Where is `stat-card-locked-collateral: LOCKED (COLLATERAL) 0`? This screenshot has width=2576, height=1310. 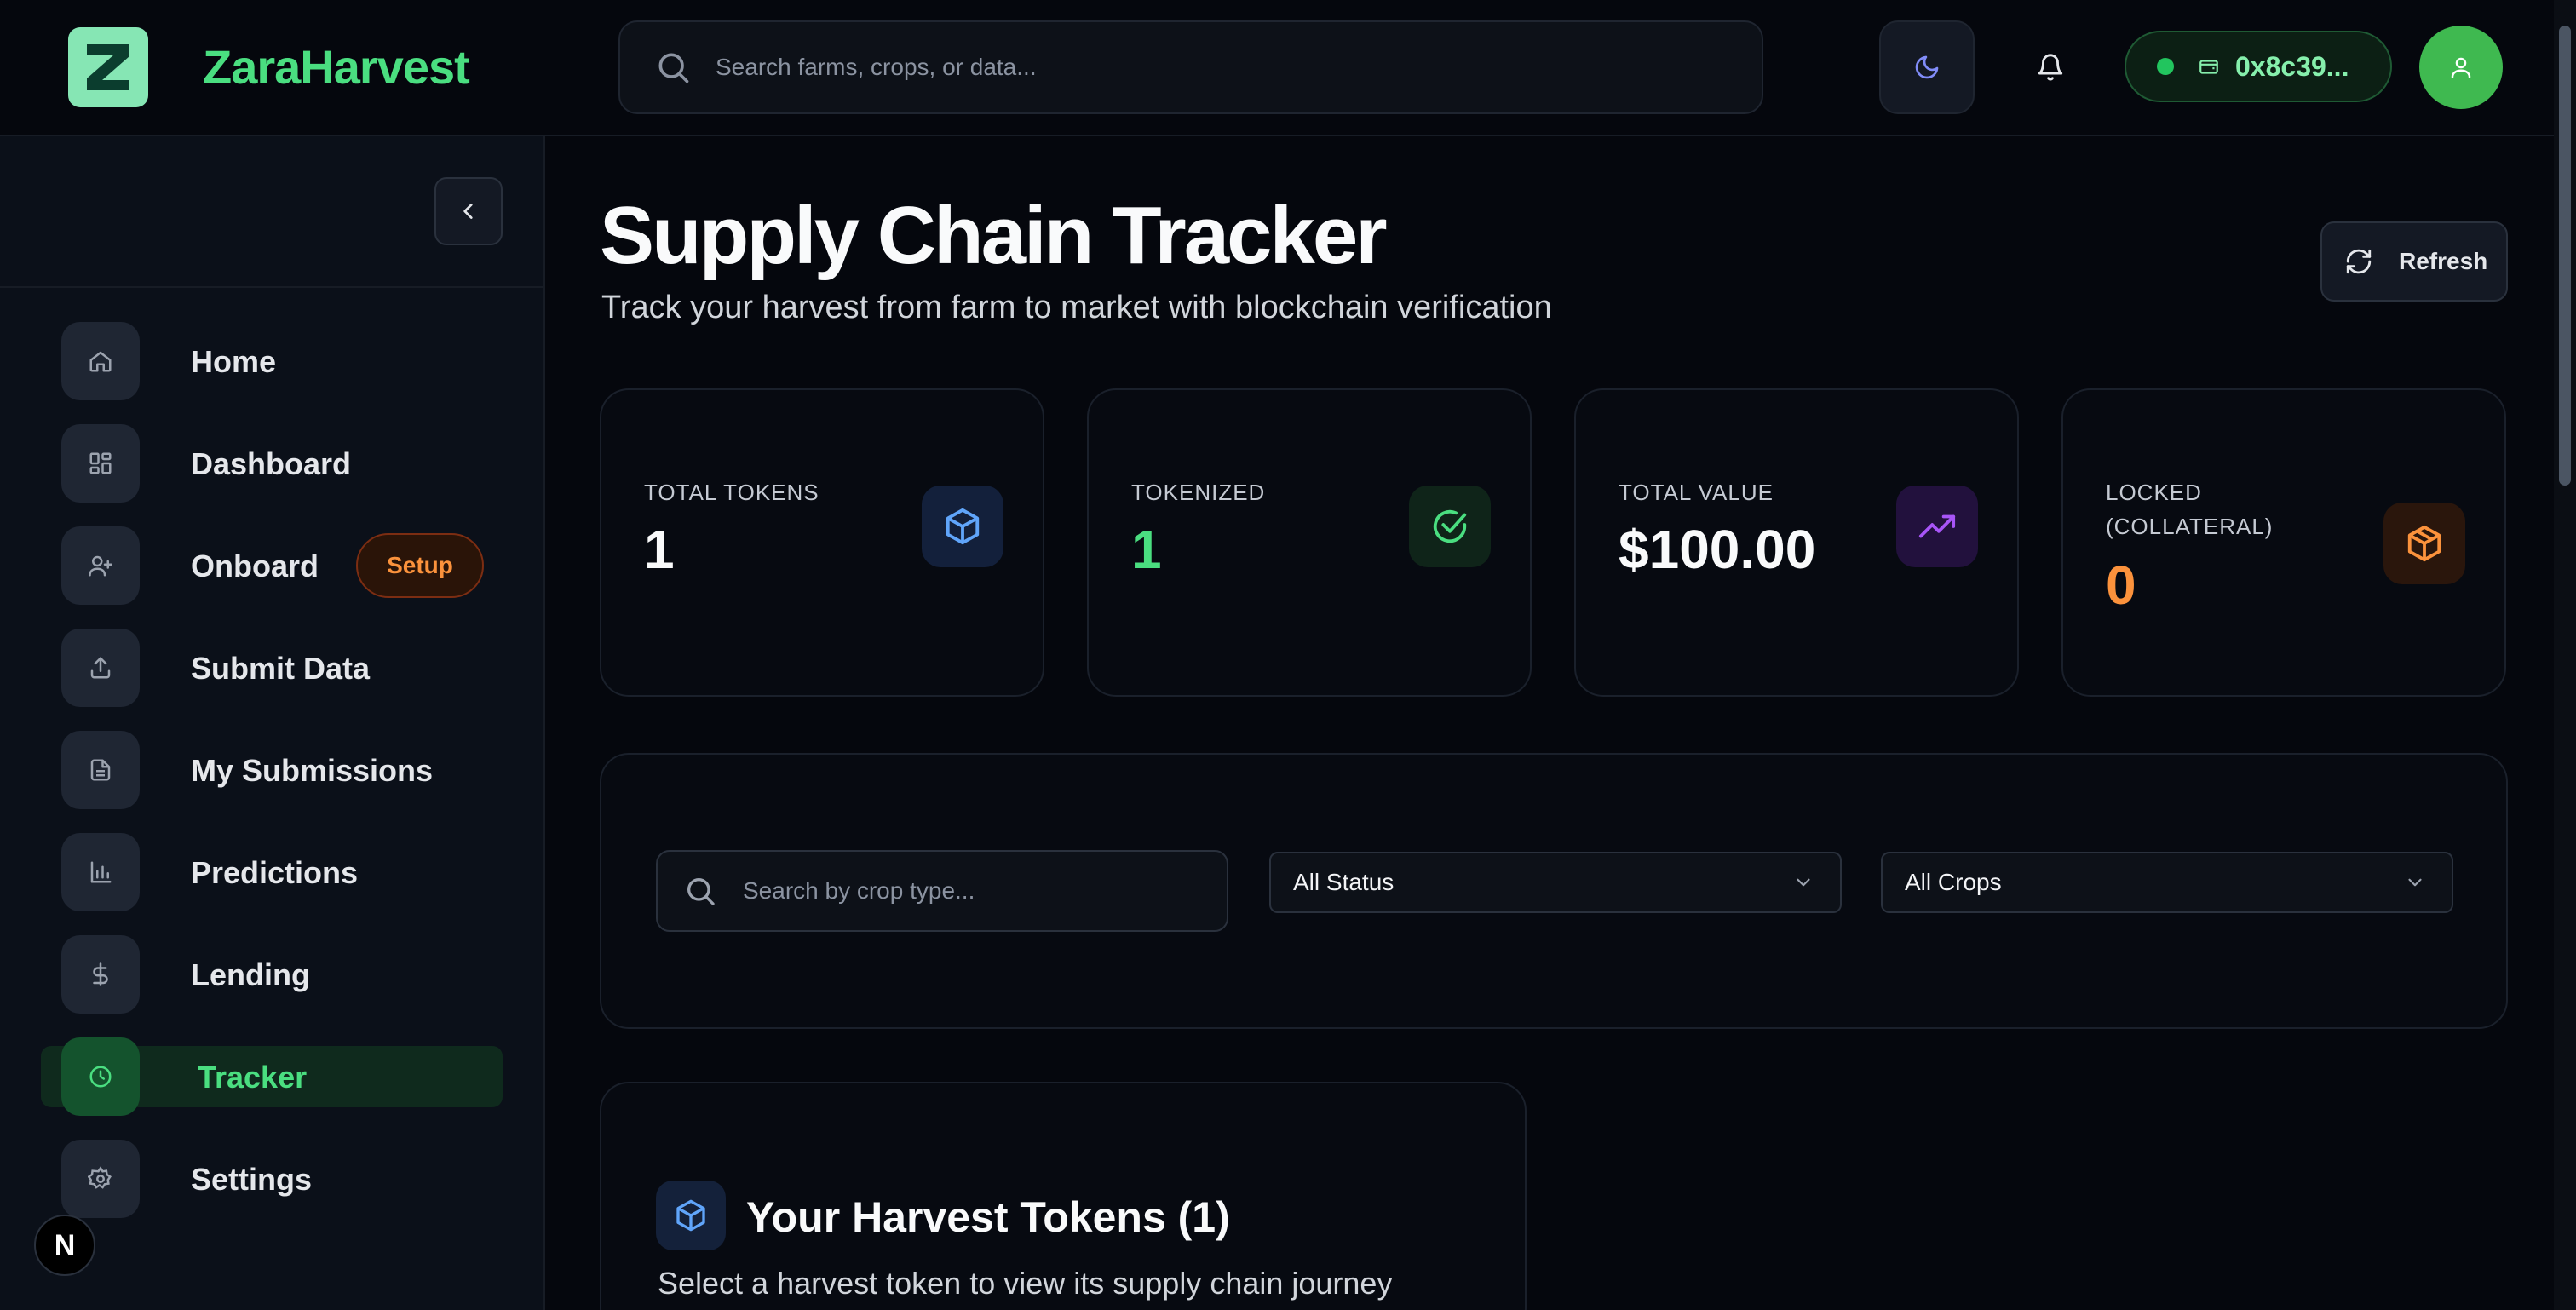
stat-card-locked-collateral: LOCKED (COLLATERAL) 0 is located at coordinates (2284, 542).